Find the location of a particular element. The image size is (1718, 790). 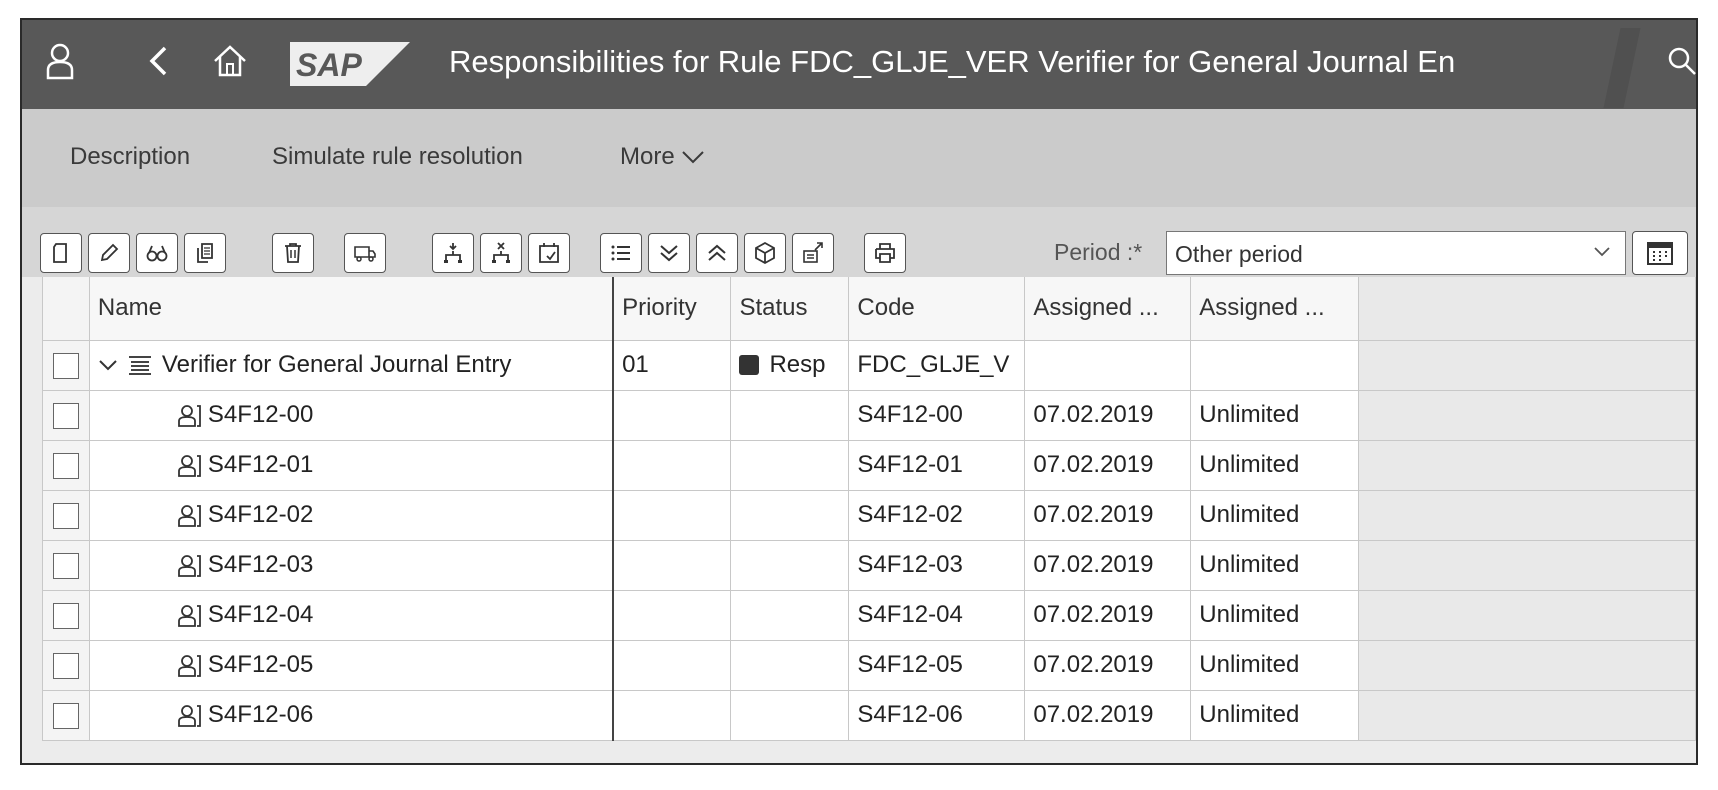

code-cell: S4F12-03 is located at coordinates (937, 565).